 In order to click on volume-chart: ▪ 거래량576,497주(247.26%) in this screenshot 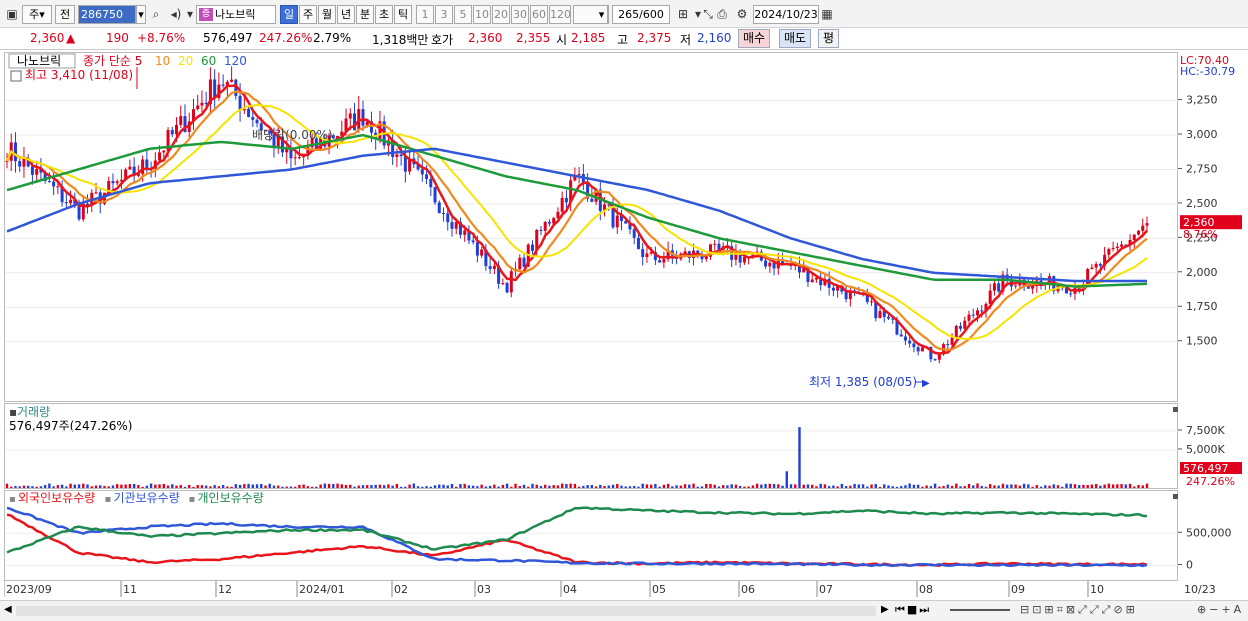, I will do `click(592, 447)`.